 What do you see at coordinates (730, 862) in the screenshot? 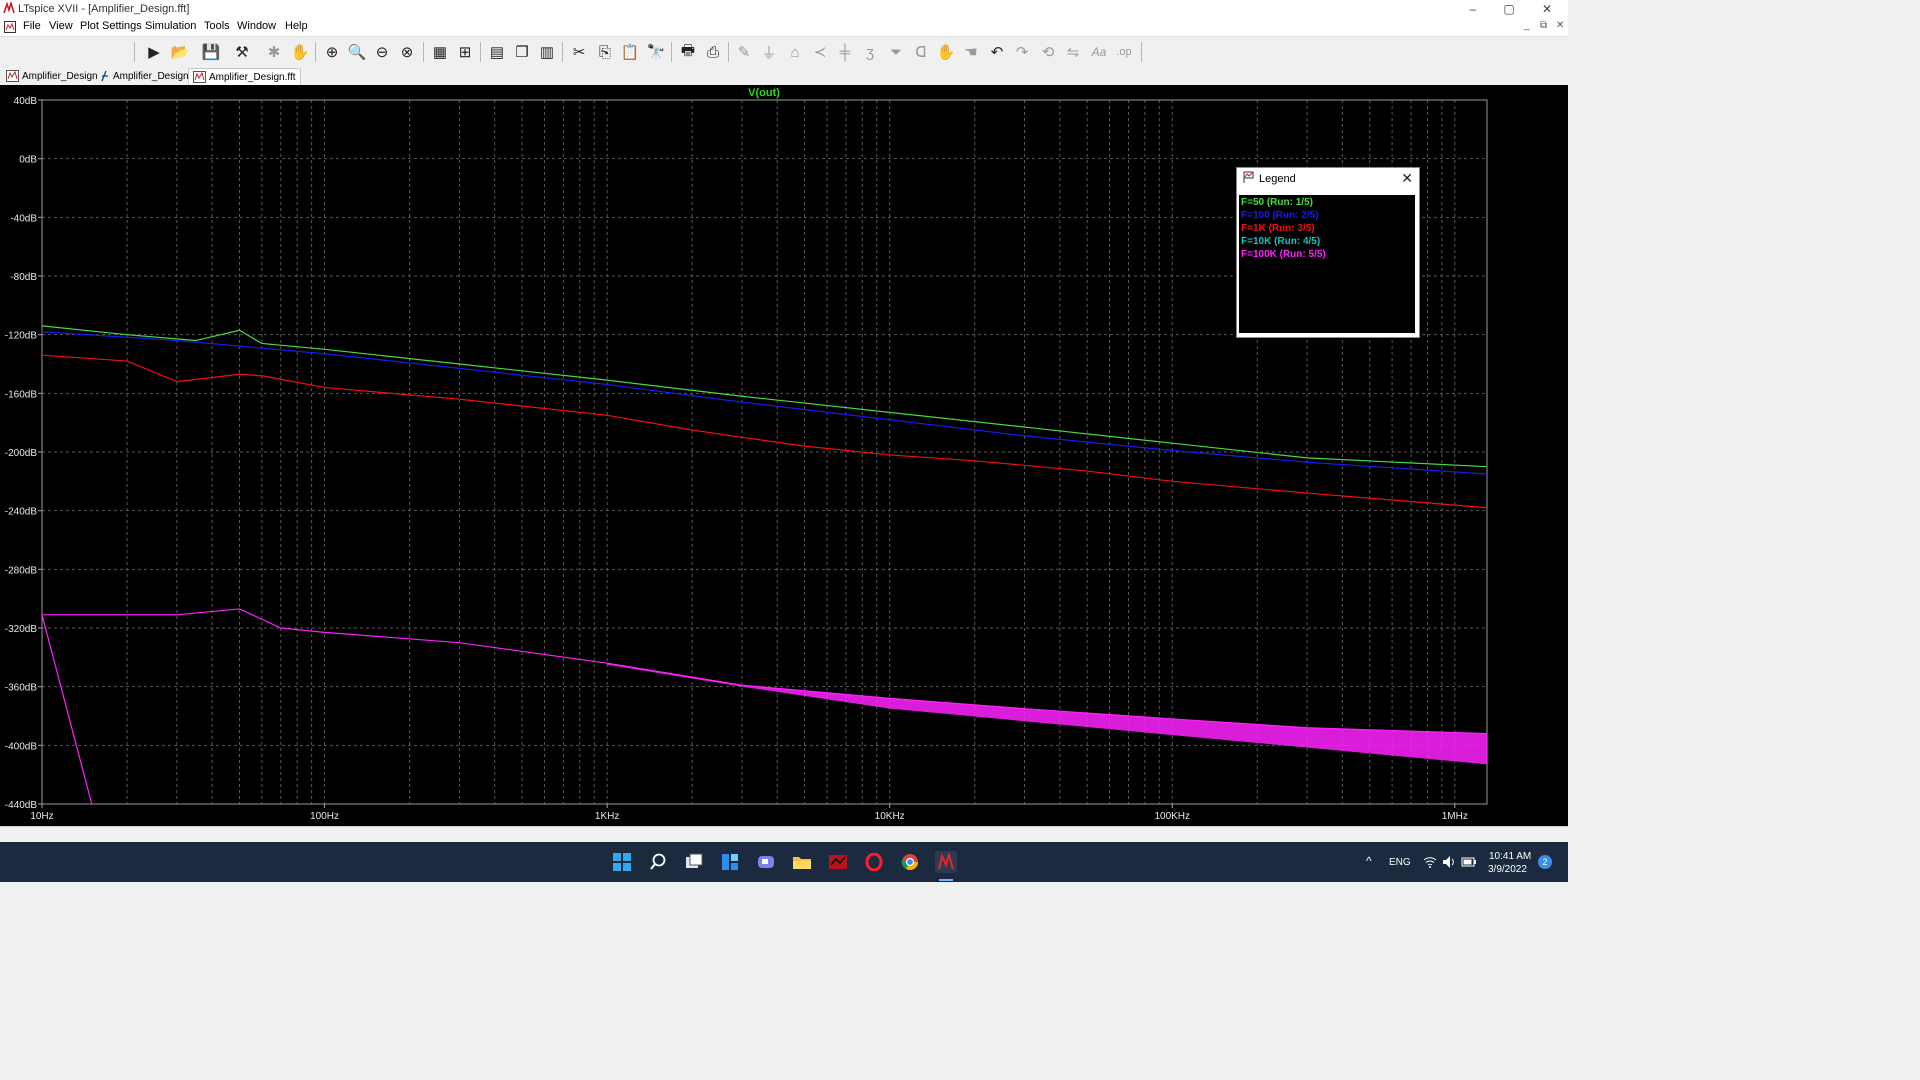
I see `widgets-icon` at bounding box center [730, 862].